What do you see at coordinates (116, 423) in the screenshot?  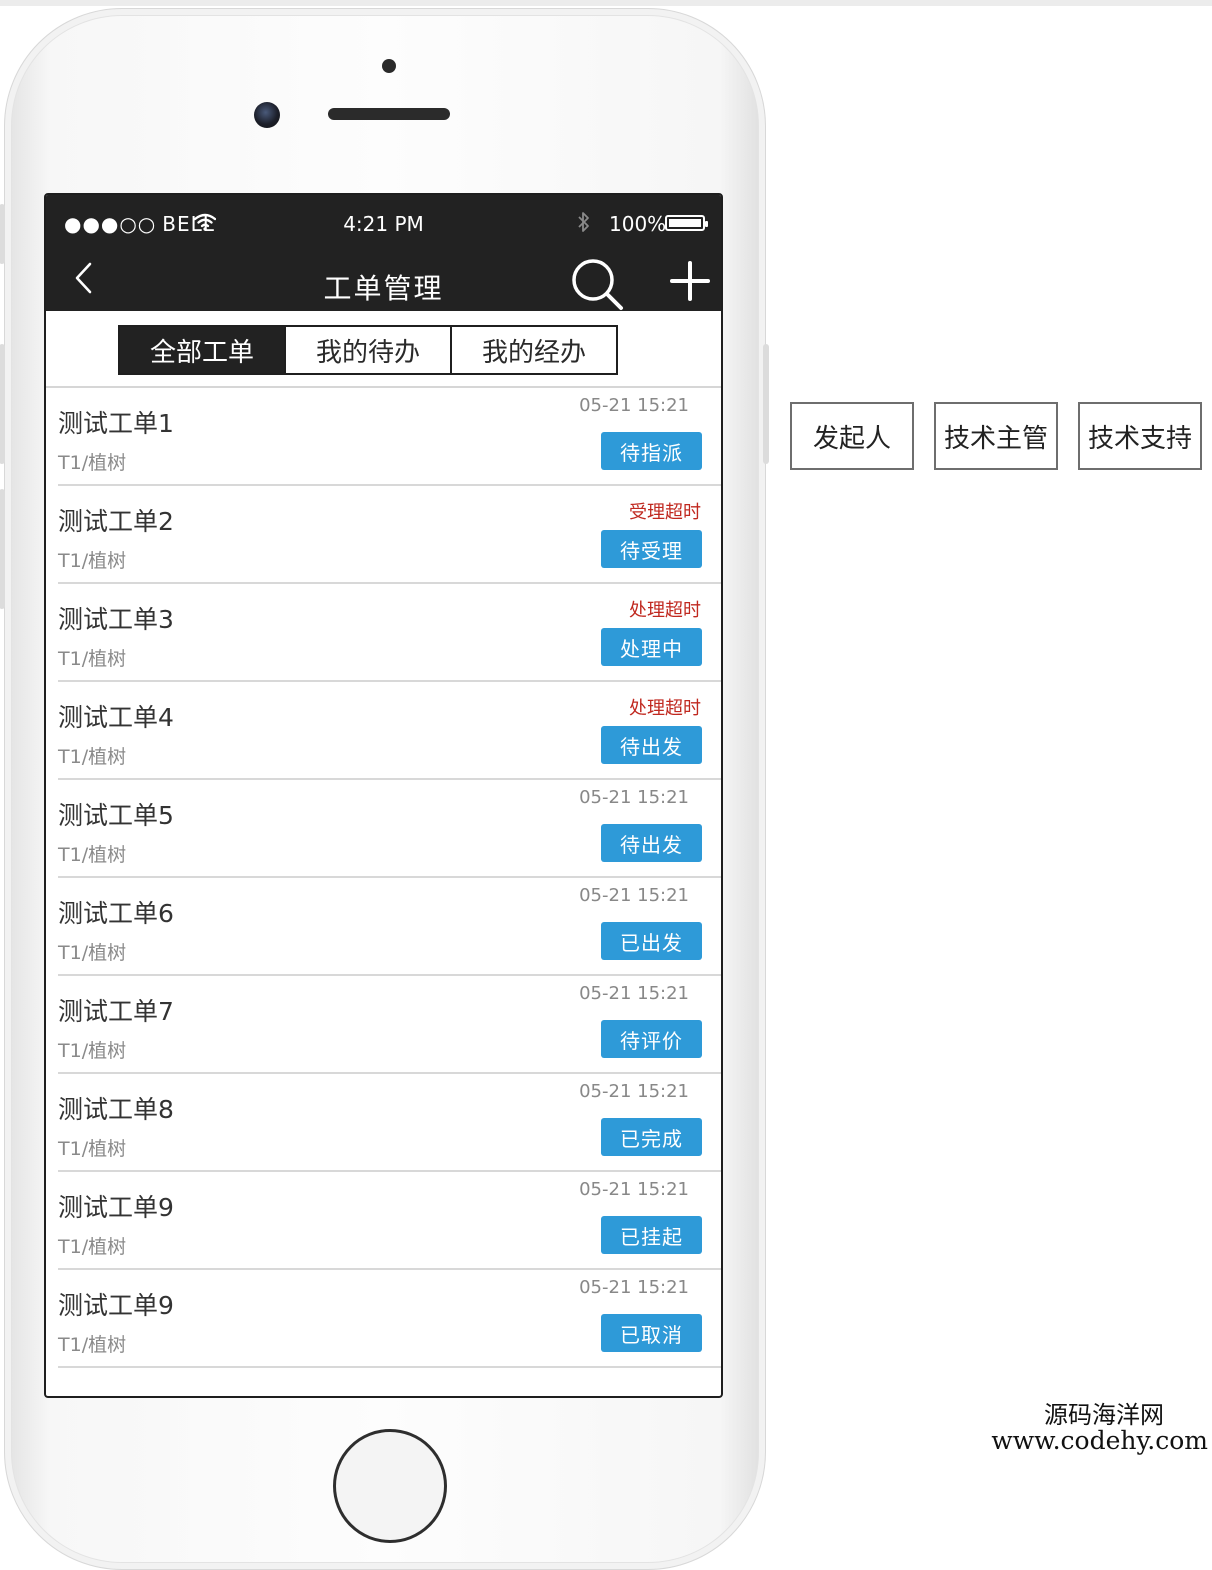 I see `order-title: 测试工单1` at bounding box center [116, 423].